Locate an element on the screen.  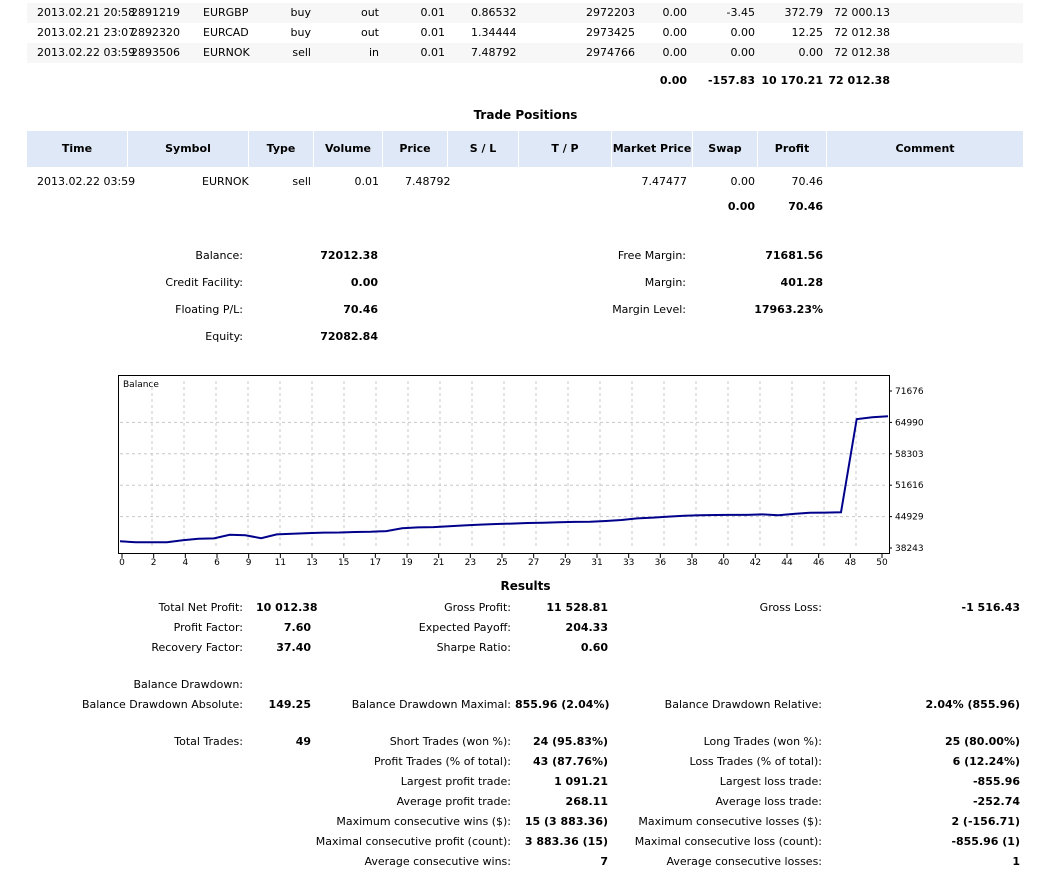
col-header-symbol: Symbol is located at coordinates (188, 148).